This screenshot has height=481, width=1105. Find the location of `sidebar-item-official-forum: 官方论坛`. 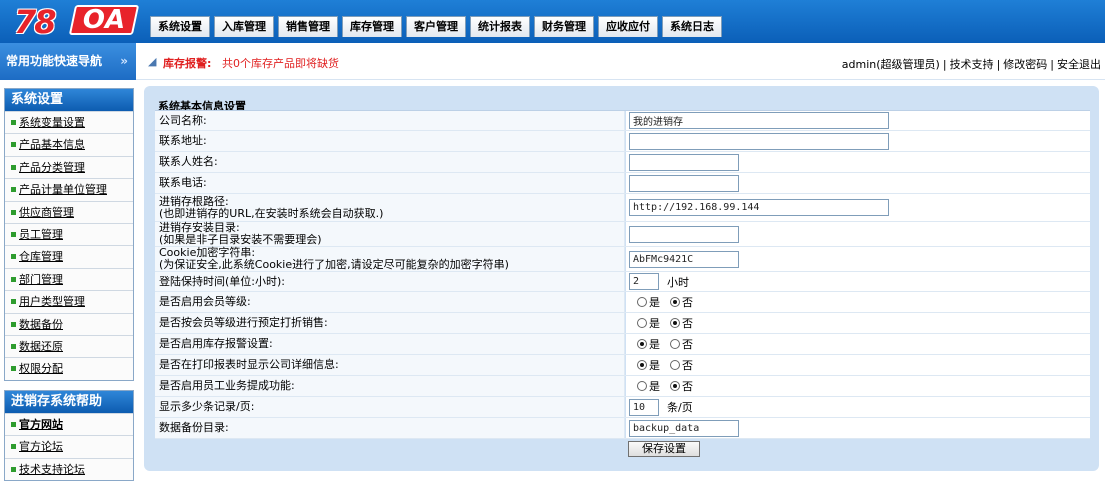

sidebar-item-official-forum: 官方论坛 is located at coordinates (69, 446).